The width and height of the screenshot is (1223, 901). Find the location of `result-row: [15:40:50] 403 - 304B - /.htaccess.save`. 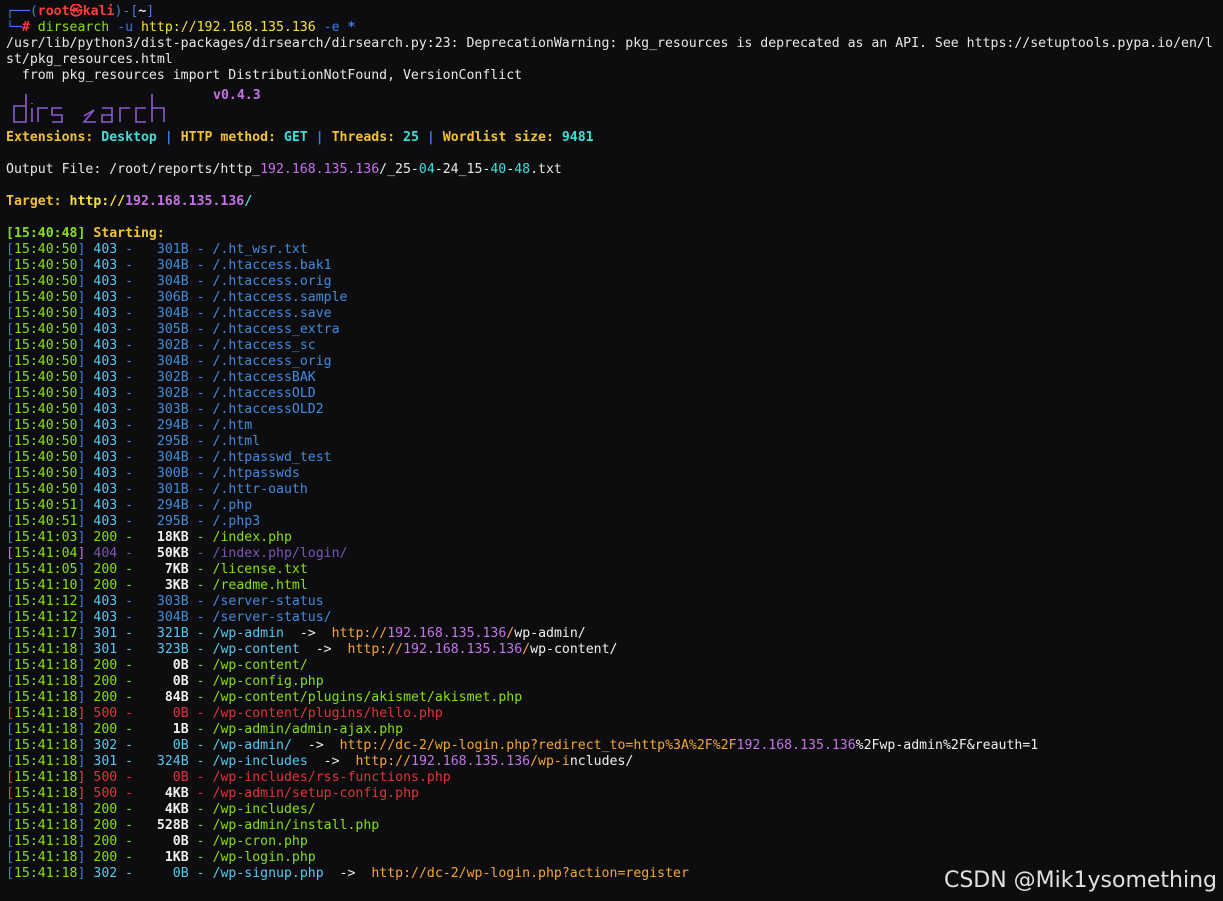

result-row: [15:40:50] 403 - 304B - /.htaccess.save is located at coordinates (614, 314).